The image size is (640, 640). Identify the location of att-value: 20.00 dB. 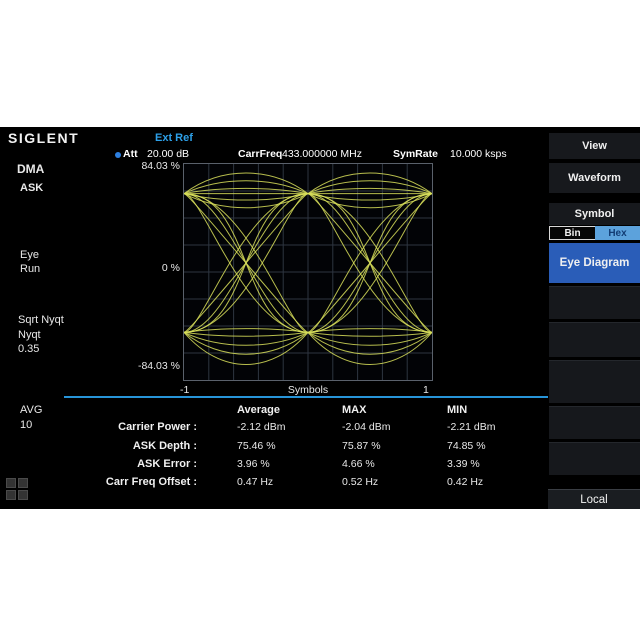
(168, 154).